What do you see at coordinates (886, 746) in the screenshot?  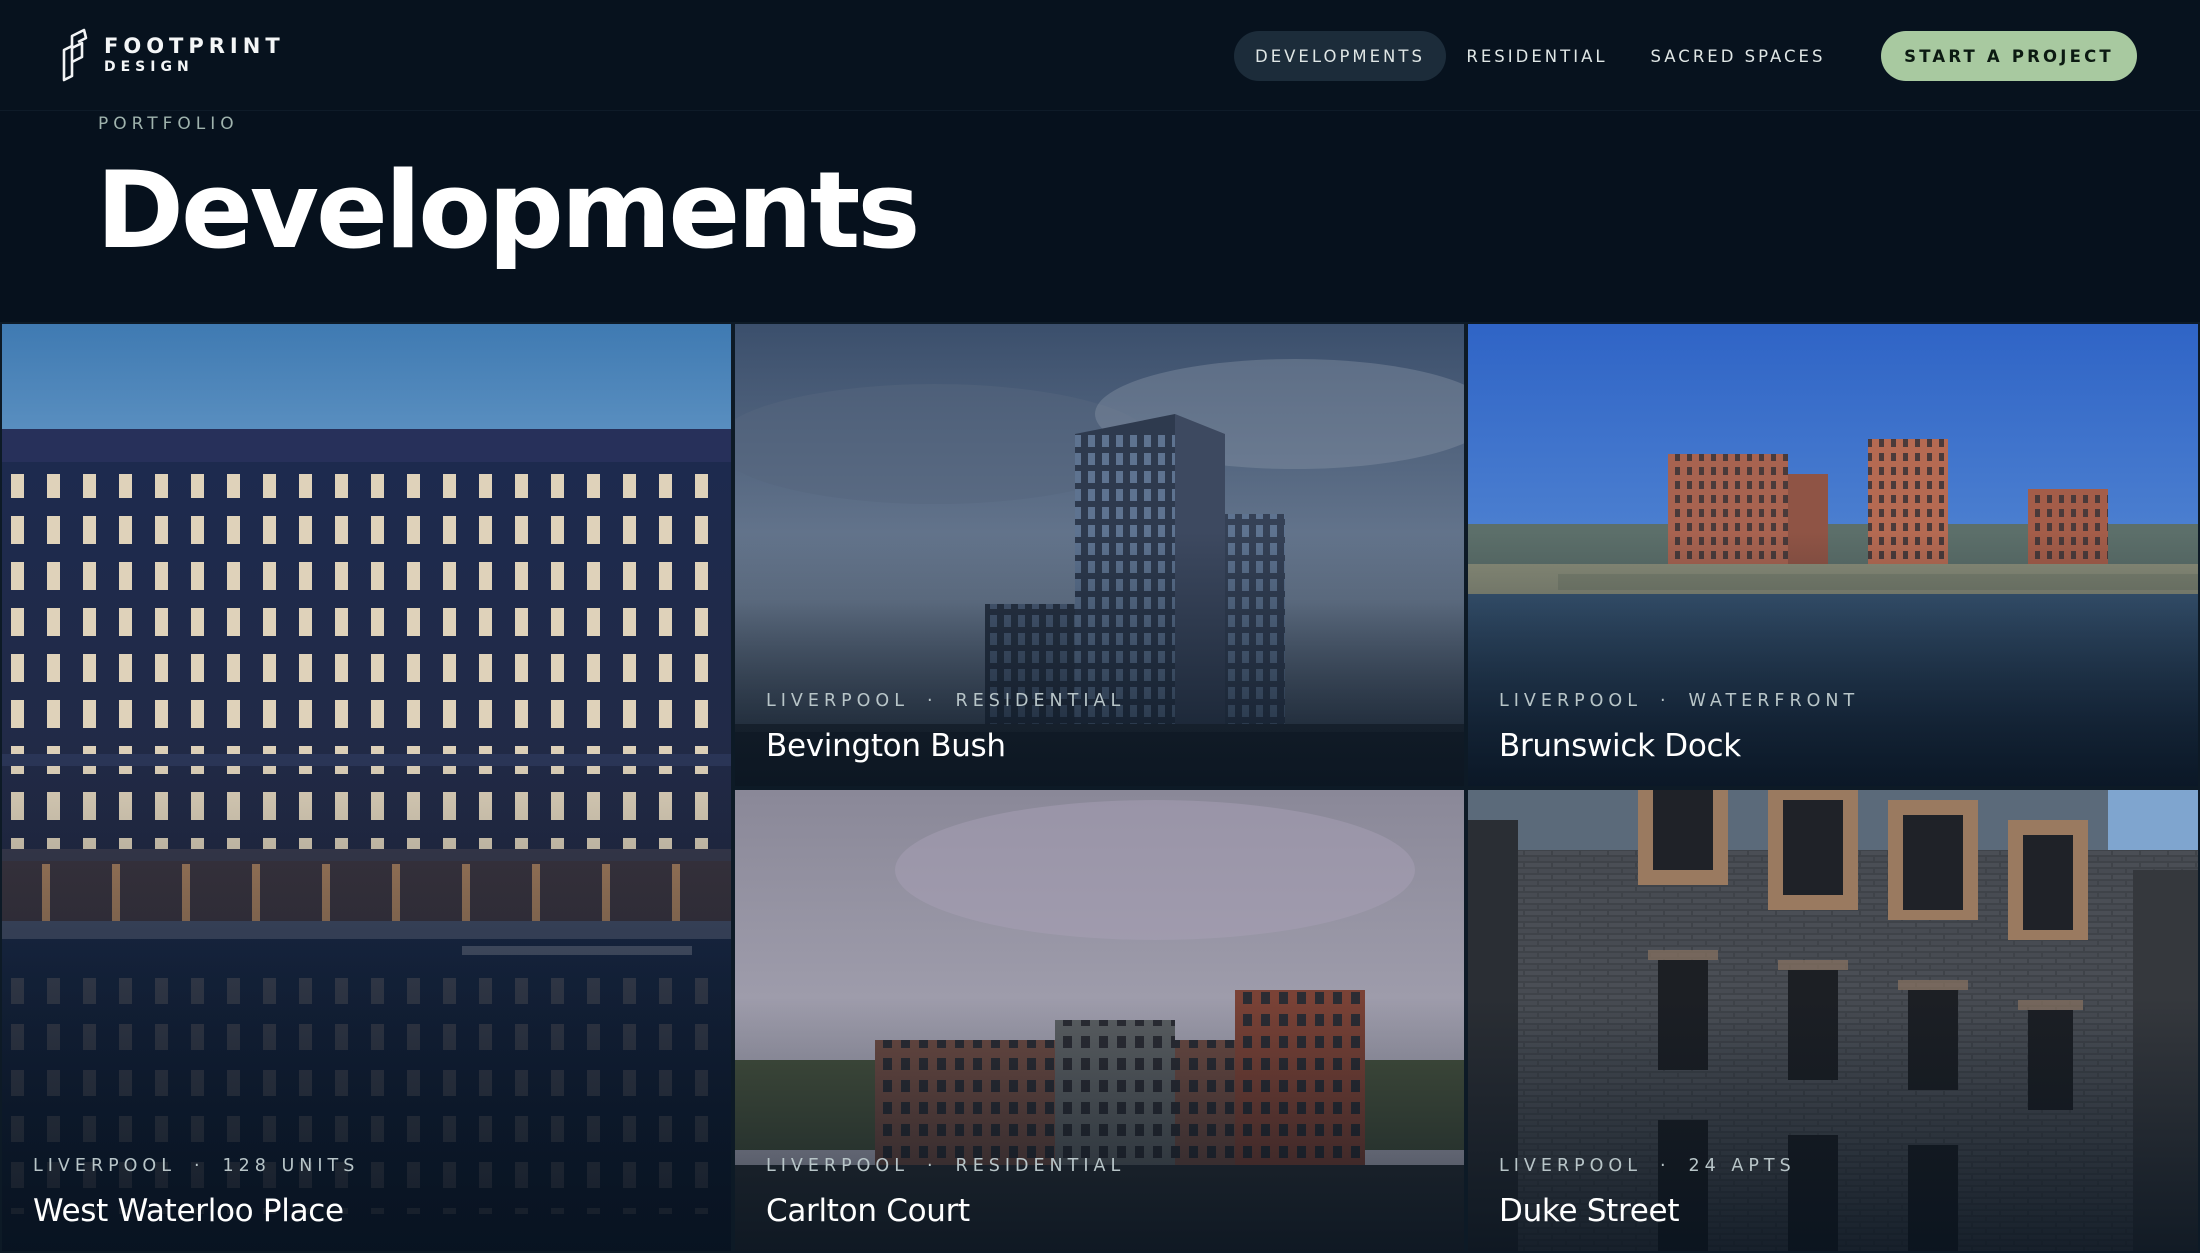 I see `project-title: Bevington Bush` at bounding box center [886, 746].